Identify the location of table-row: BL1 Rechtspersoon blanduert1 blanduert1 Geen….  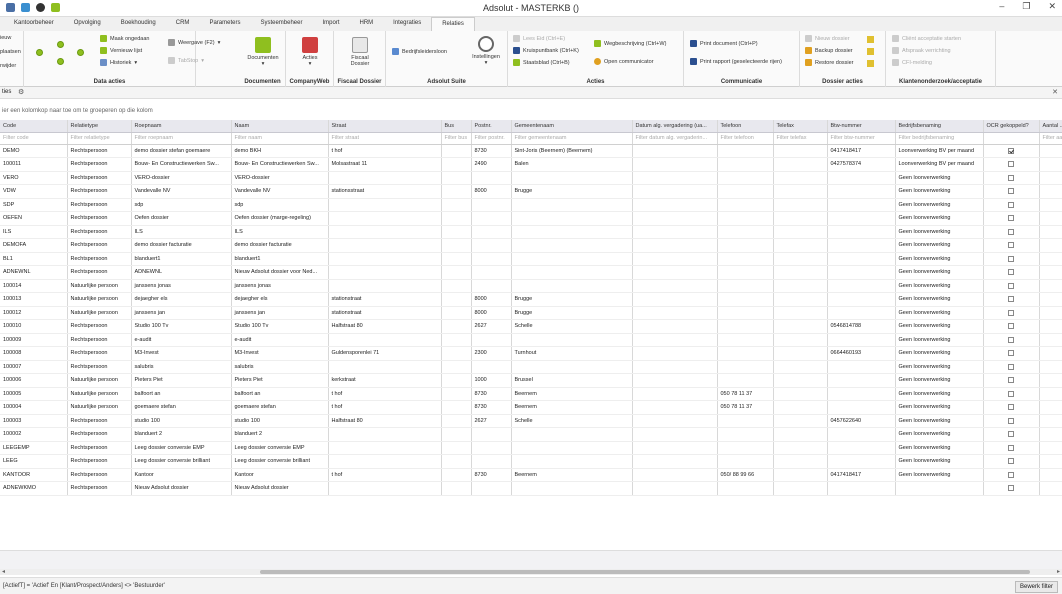
(531, 259).